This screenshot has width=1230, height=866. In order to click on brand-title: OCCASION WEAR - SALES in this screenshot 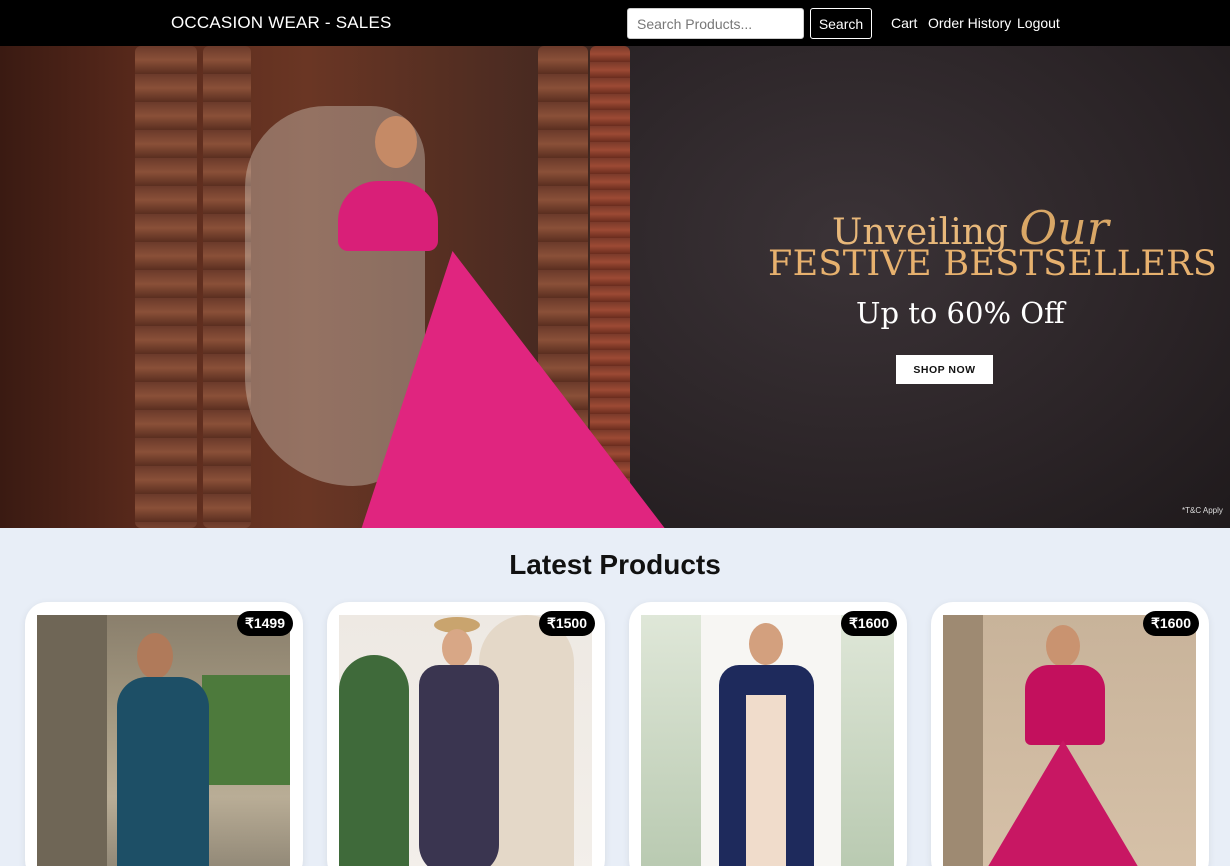, I will do `click(281, 23)`.